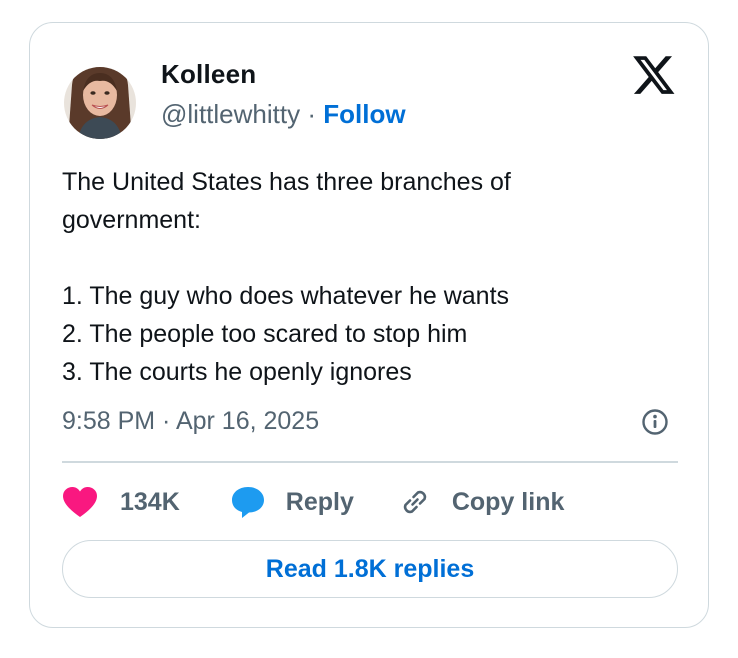 The width and height of the screenshot is (738, 658). Describe the element at coordinates (286, 296) in the screenshot. I see `tweet-line: 1. The guy who does whatever he wants` at that location.